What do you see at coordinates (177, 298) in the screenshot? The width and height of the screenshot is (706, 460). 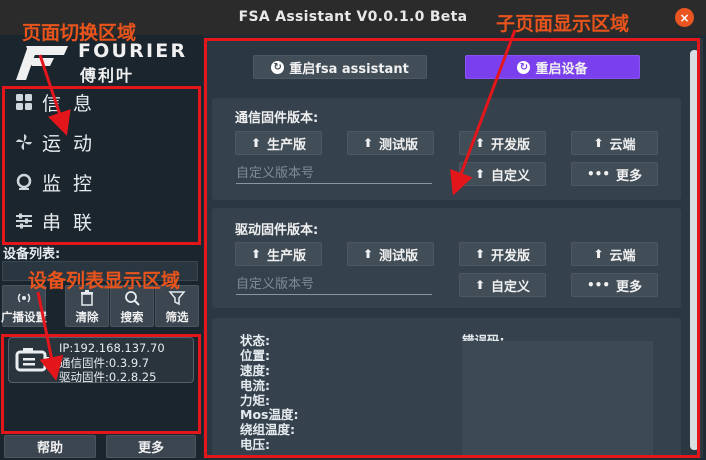 I see `filter-icon` at bounding box center [177, 298].